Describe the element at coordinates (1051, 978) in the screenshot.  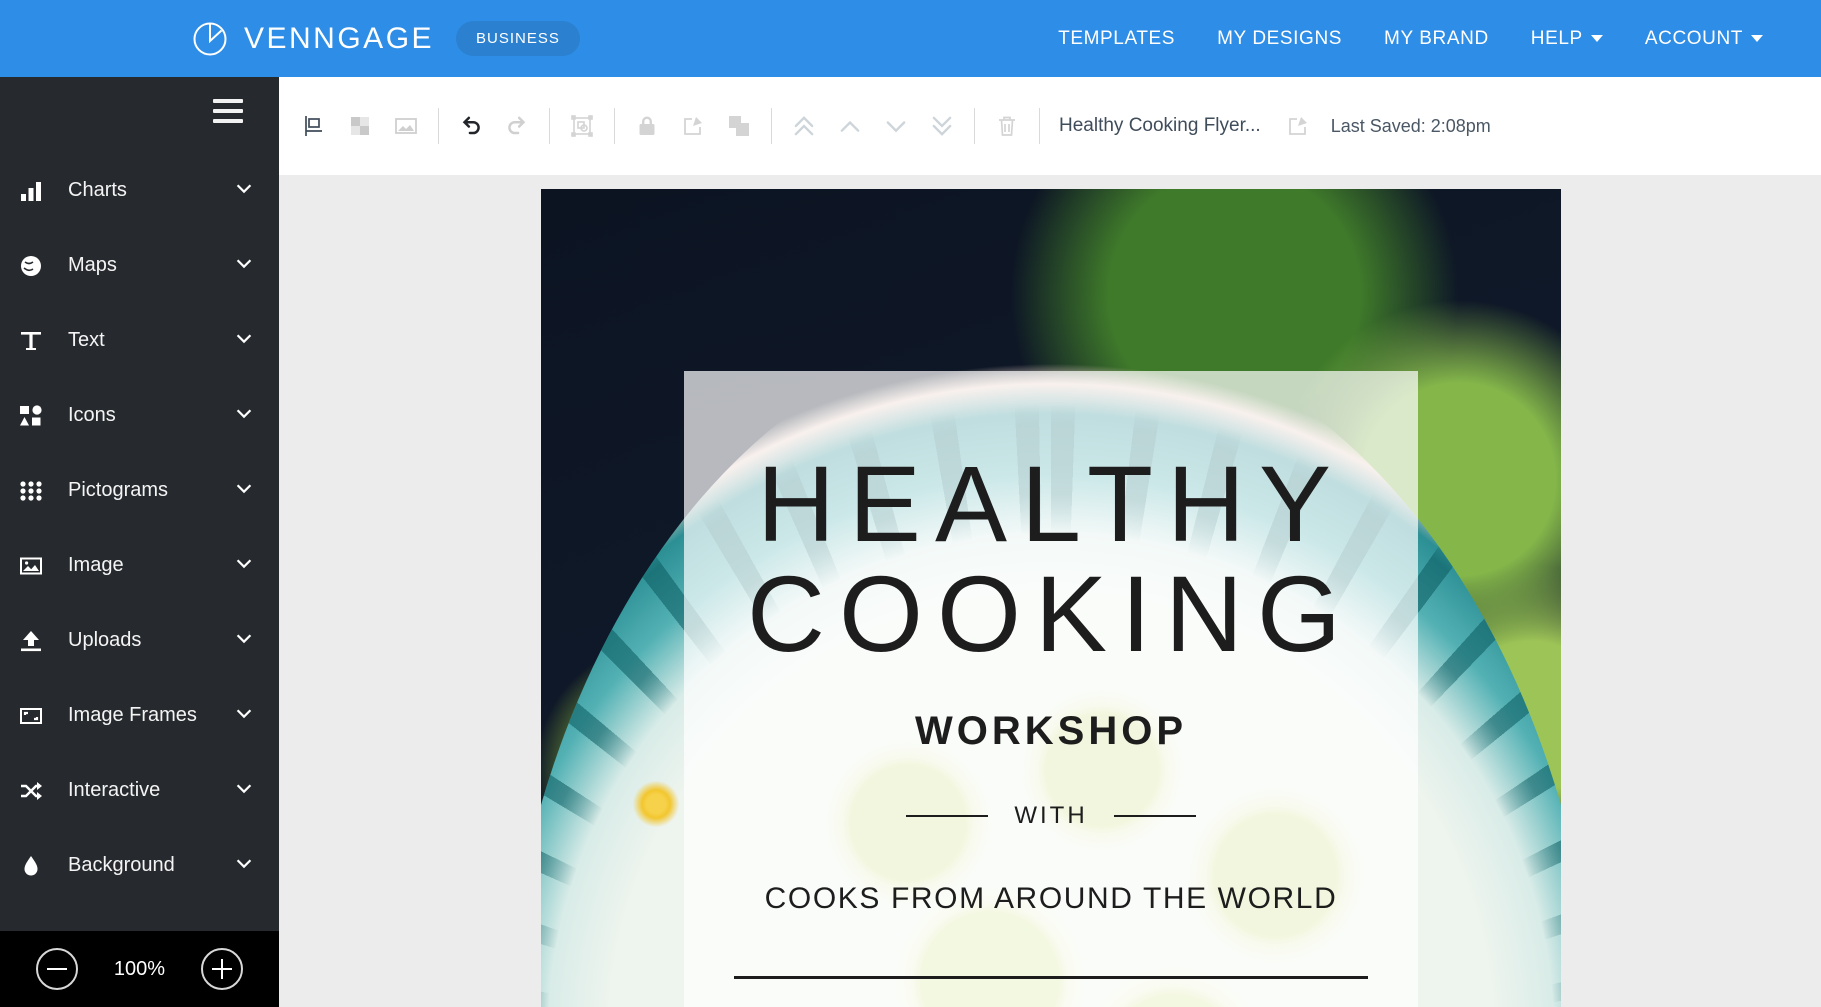
I see `design-horizontal-rule` at that location.